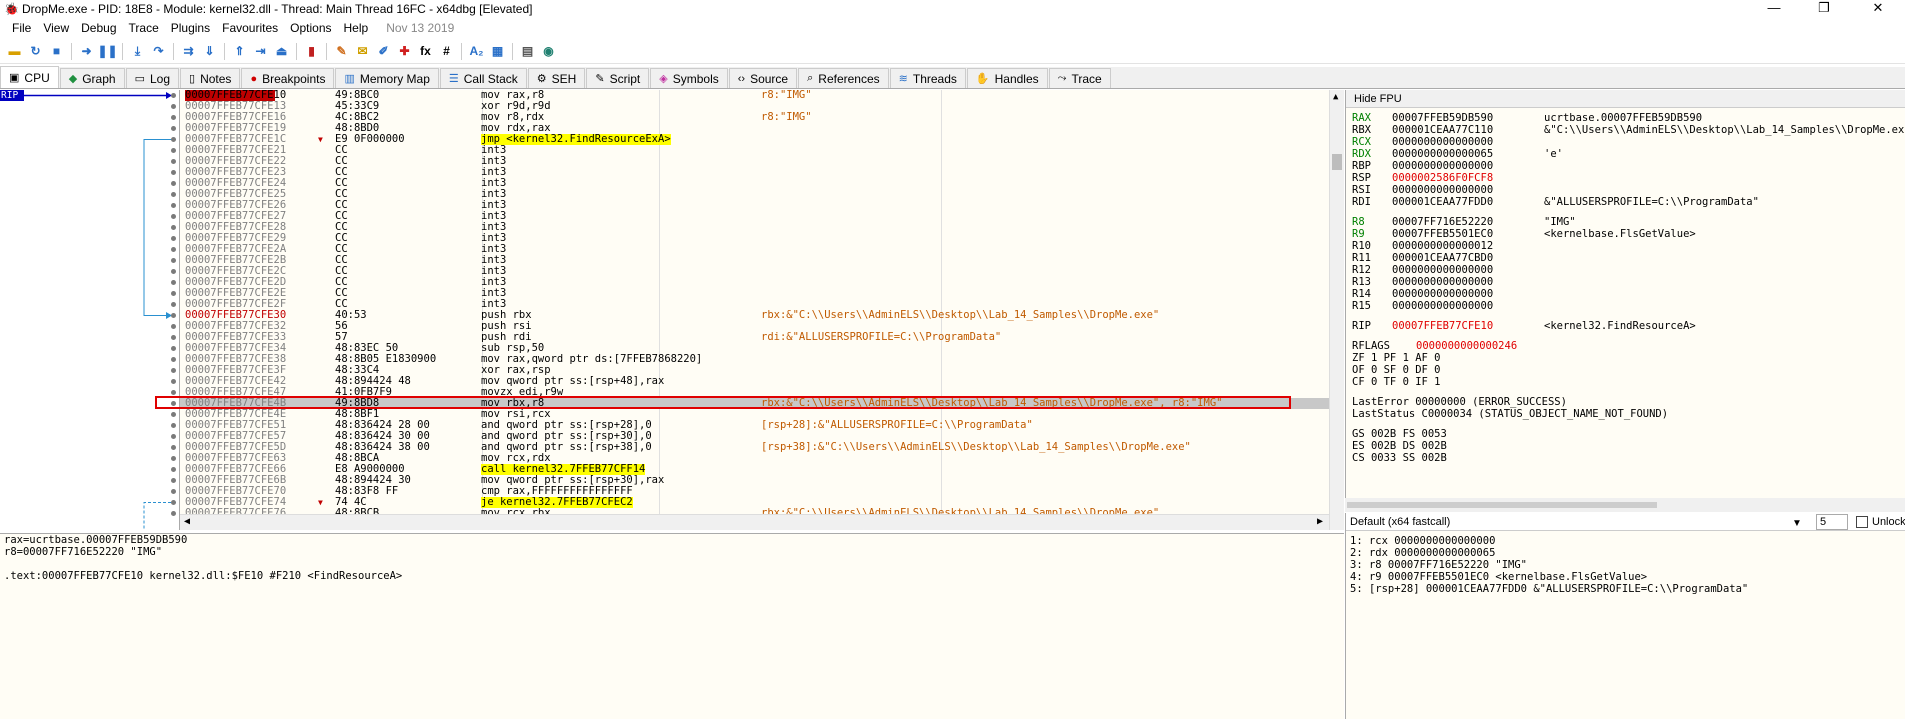 This screenshot has height=719, width=1905. I want to click on open-icon: ▬, so click(14, 51).